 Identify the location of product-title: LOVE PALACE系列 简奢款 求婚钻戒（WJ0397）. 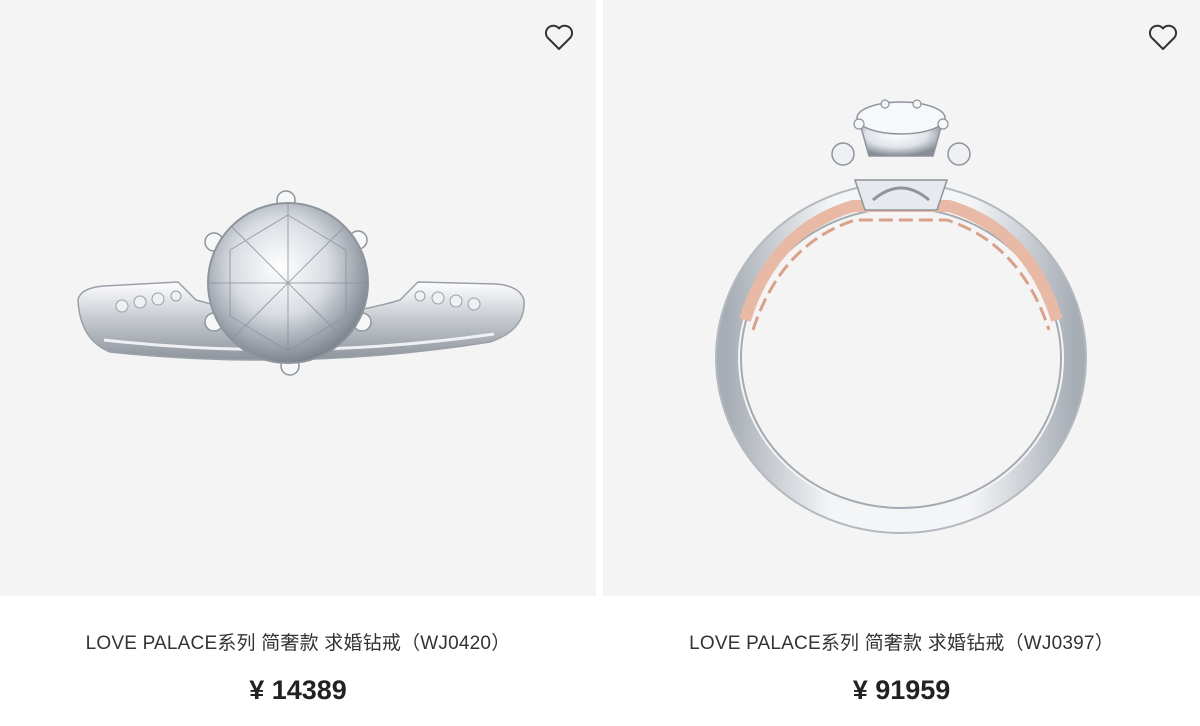
(901, 641).